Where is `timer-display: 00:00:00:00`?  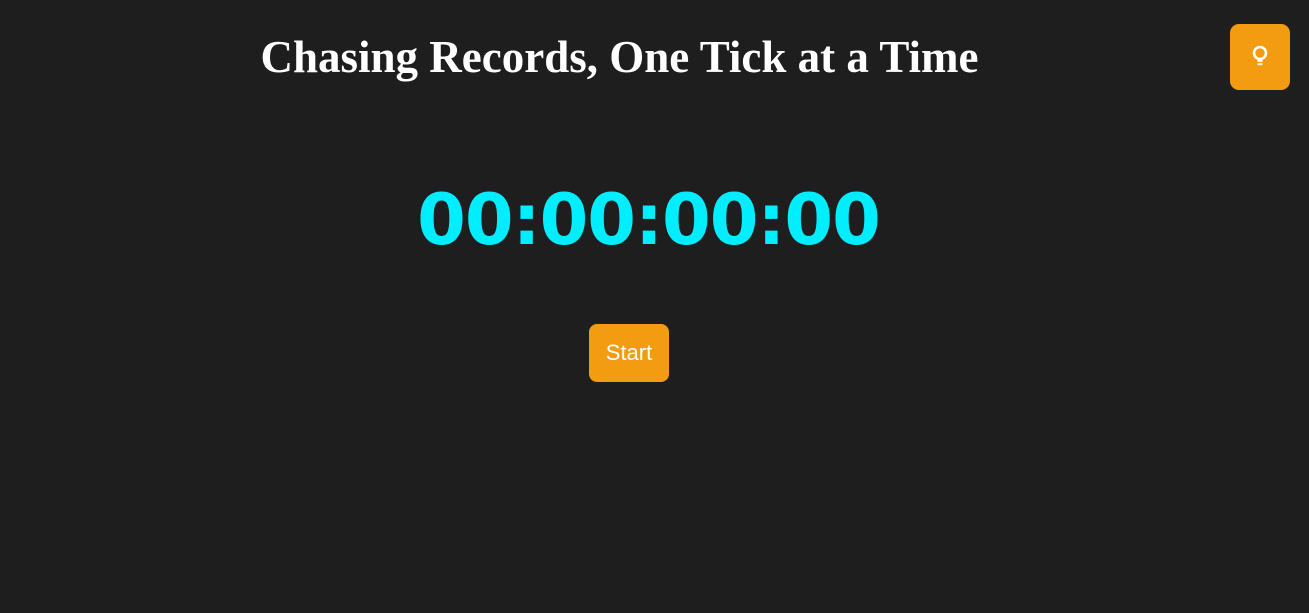
timer-display: 00:00:00:00 is located at coordinates (649, 220).